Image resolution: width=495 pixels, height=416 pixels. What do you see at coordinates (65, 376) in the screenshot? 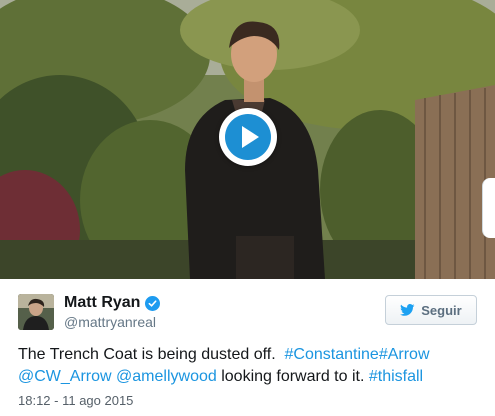
I see `mention-link: @CW_Arrow` at bounding box center [65, 376].